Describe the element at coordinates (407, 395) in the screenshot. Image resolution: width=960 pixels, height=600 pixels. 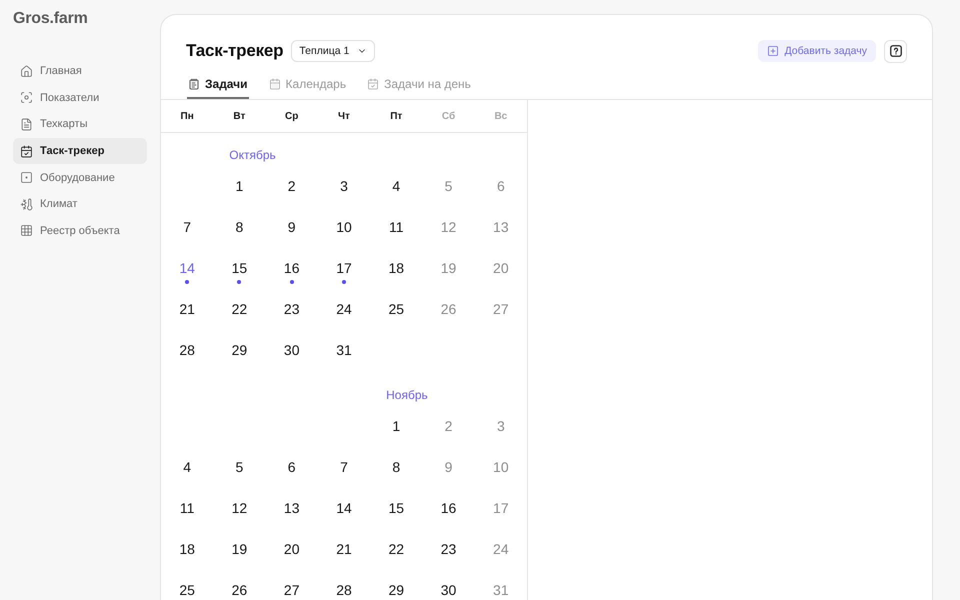
I see `month-label: Ноябрь` at that location.